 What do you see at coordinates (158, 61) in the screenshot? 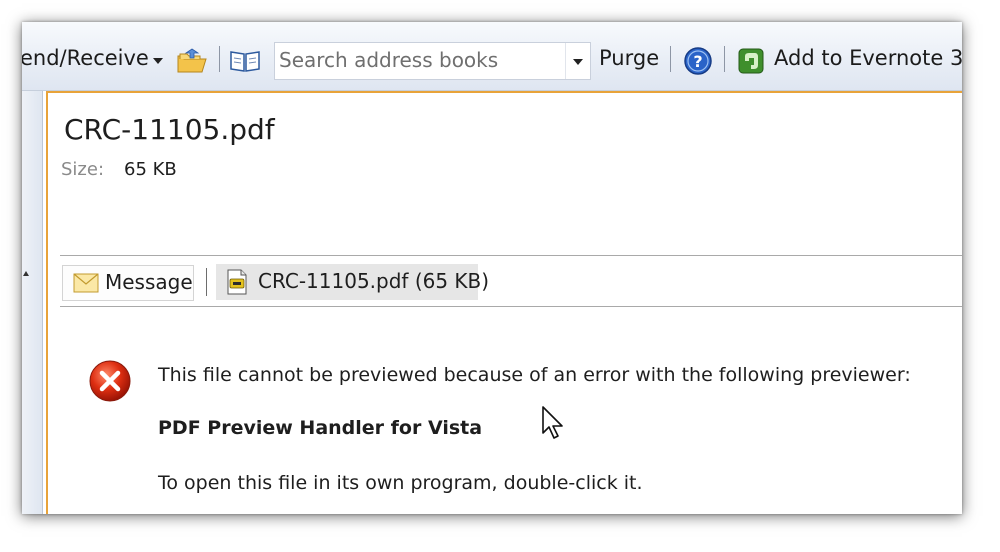
I see `send-receive-dropdown-icon` at bounding box center [158, 61].